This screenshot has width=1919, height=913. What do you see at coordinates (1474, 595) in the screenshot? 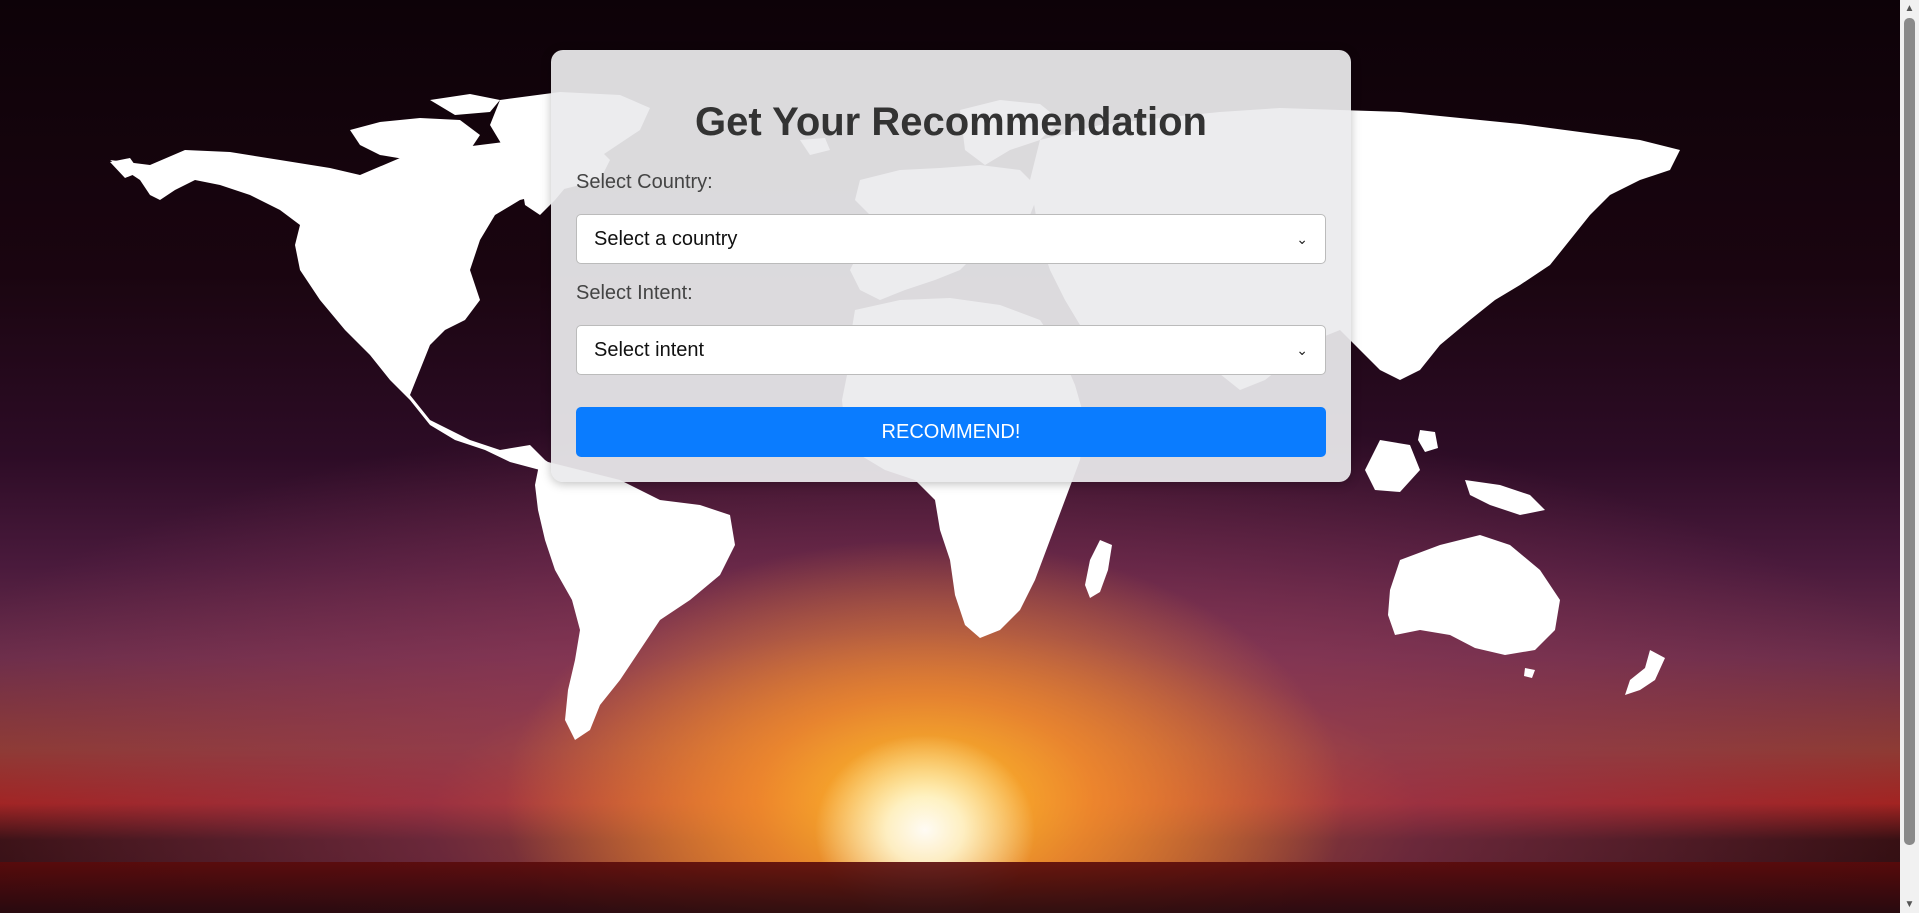
I see `australia-shape` at bounding box center [1474, 595].